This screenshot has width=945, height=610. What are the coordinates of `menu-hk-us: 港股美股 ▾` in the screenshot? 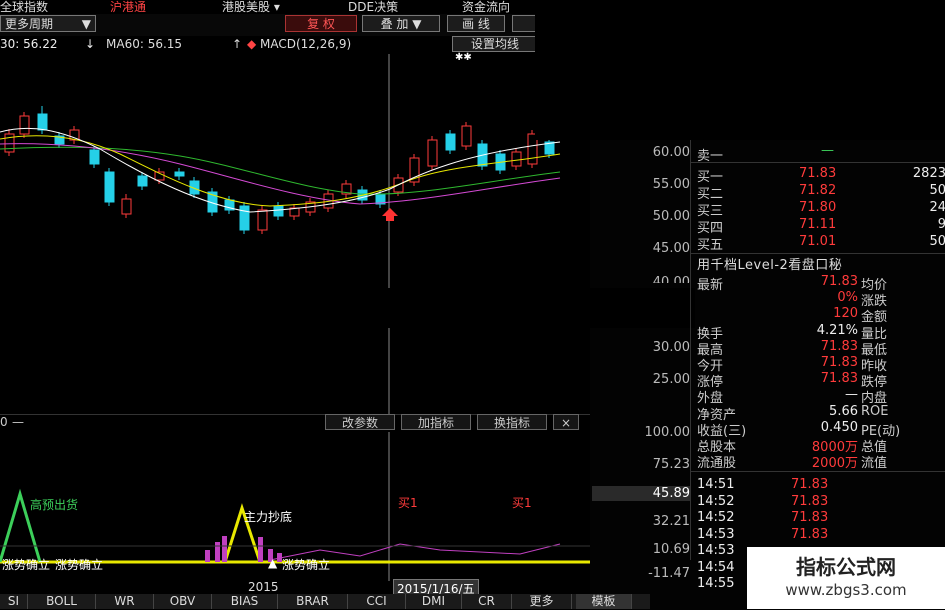 It's located at (251, 7).